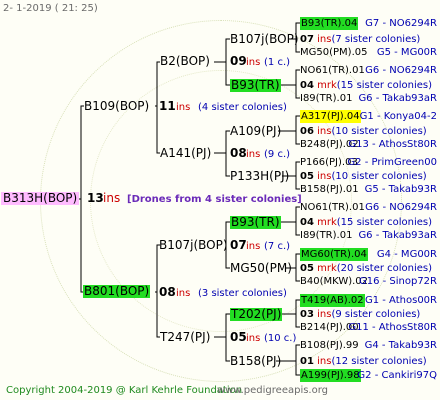  I want to click on gen4-ref: G4 - MG00R, so click(406, 254).